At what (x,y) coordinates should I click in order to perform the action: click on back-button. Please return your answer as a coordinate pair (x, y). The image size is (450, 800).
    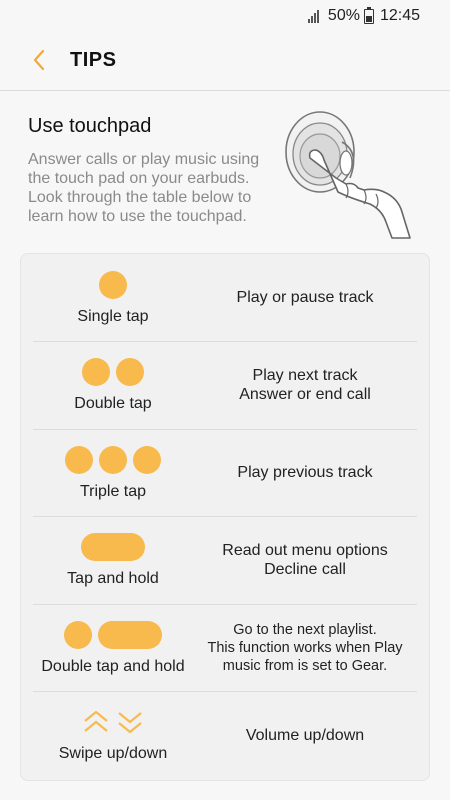
    Looking at the image, I should click on (39, 60).